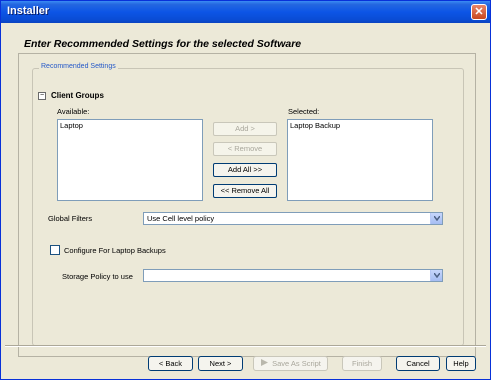  I want to click on group-legend: Recommended Settings, so click(78, 66).